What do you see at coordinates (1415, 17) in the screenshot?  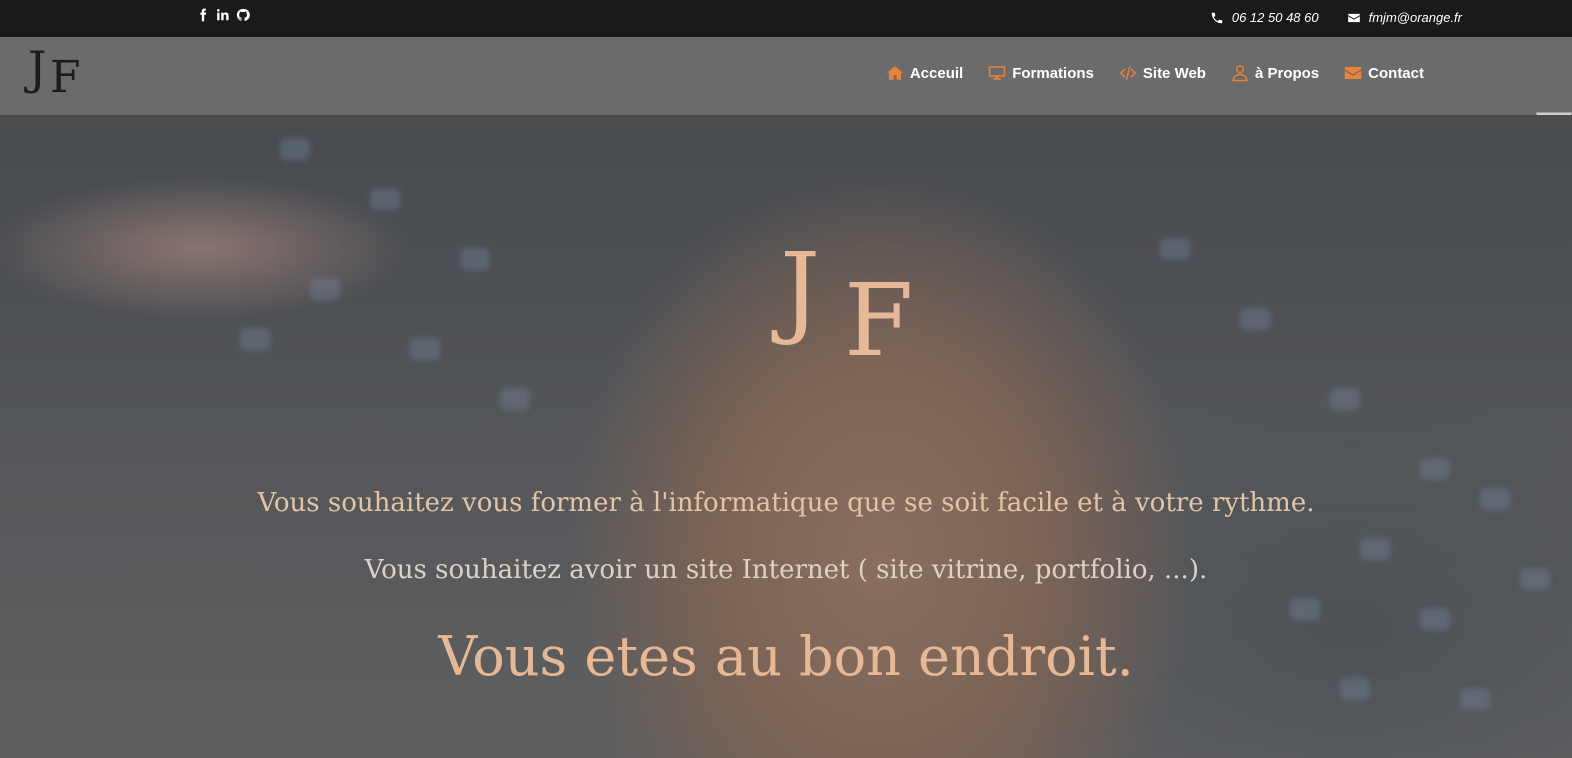 I see `email-address: fmjm@orange.fr` at bounding box center [1415, 17].